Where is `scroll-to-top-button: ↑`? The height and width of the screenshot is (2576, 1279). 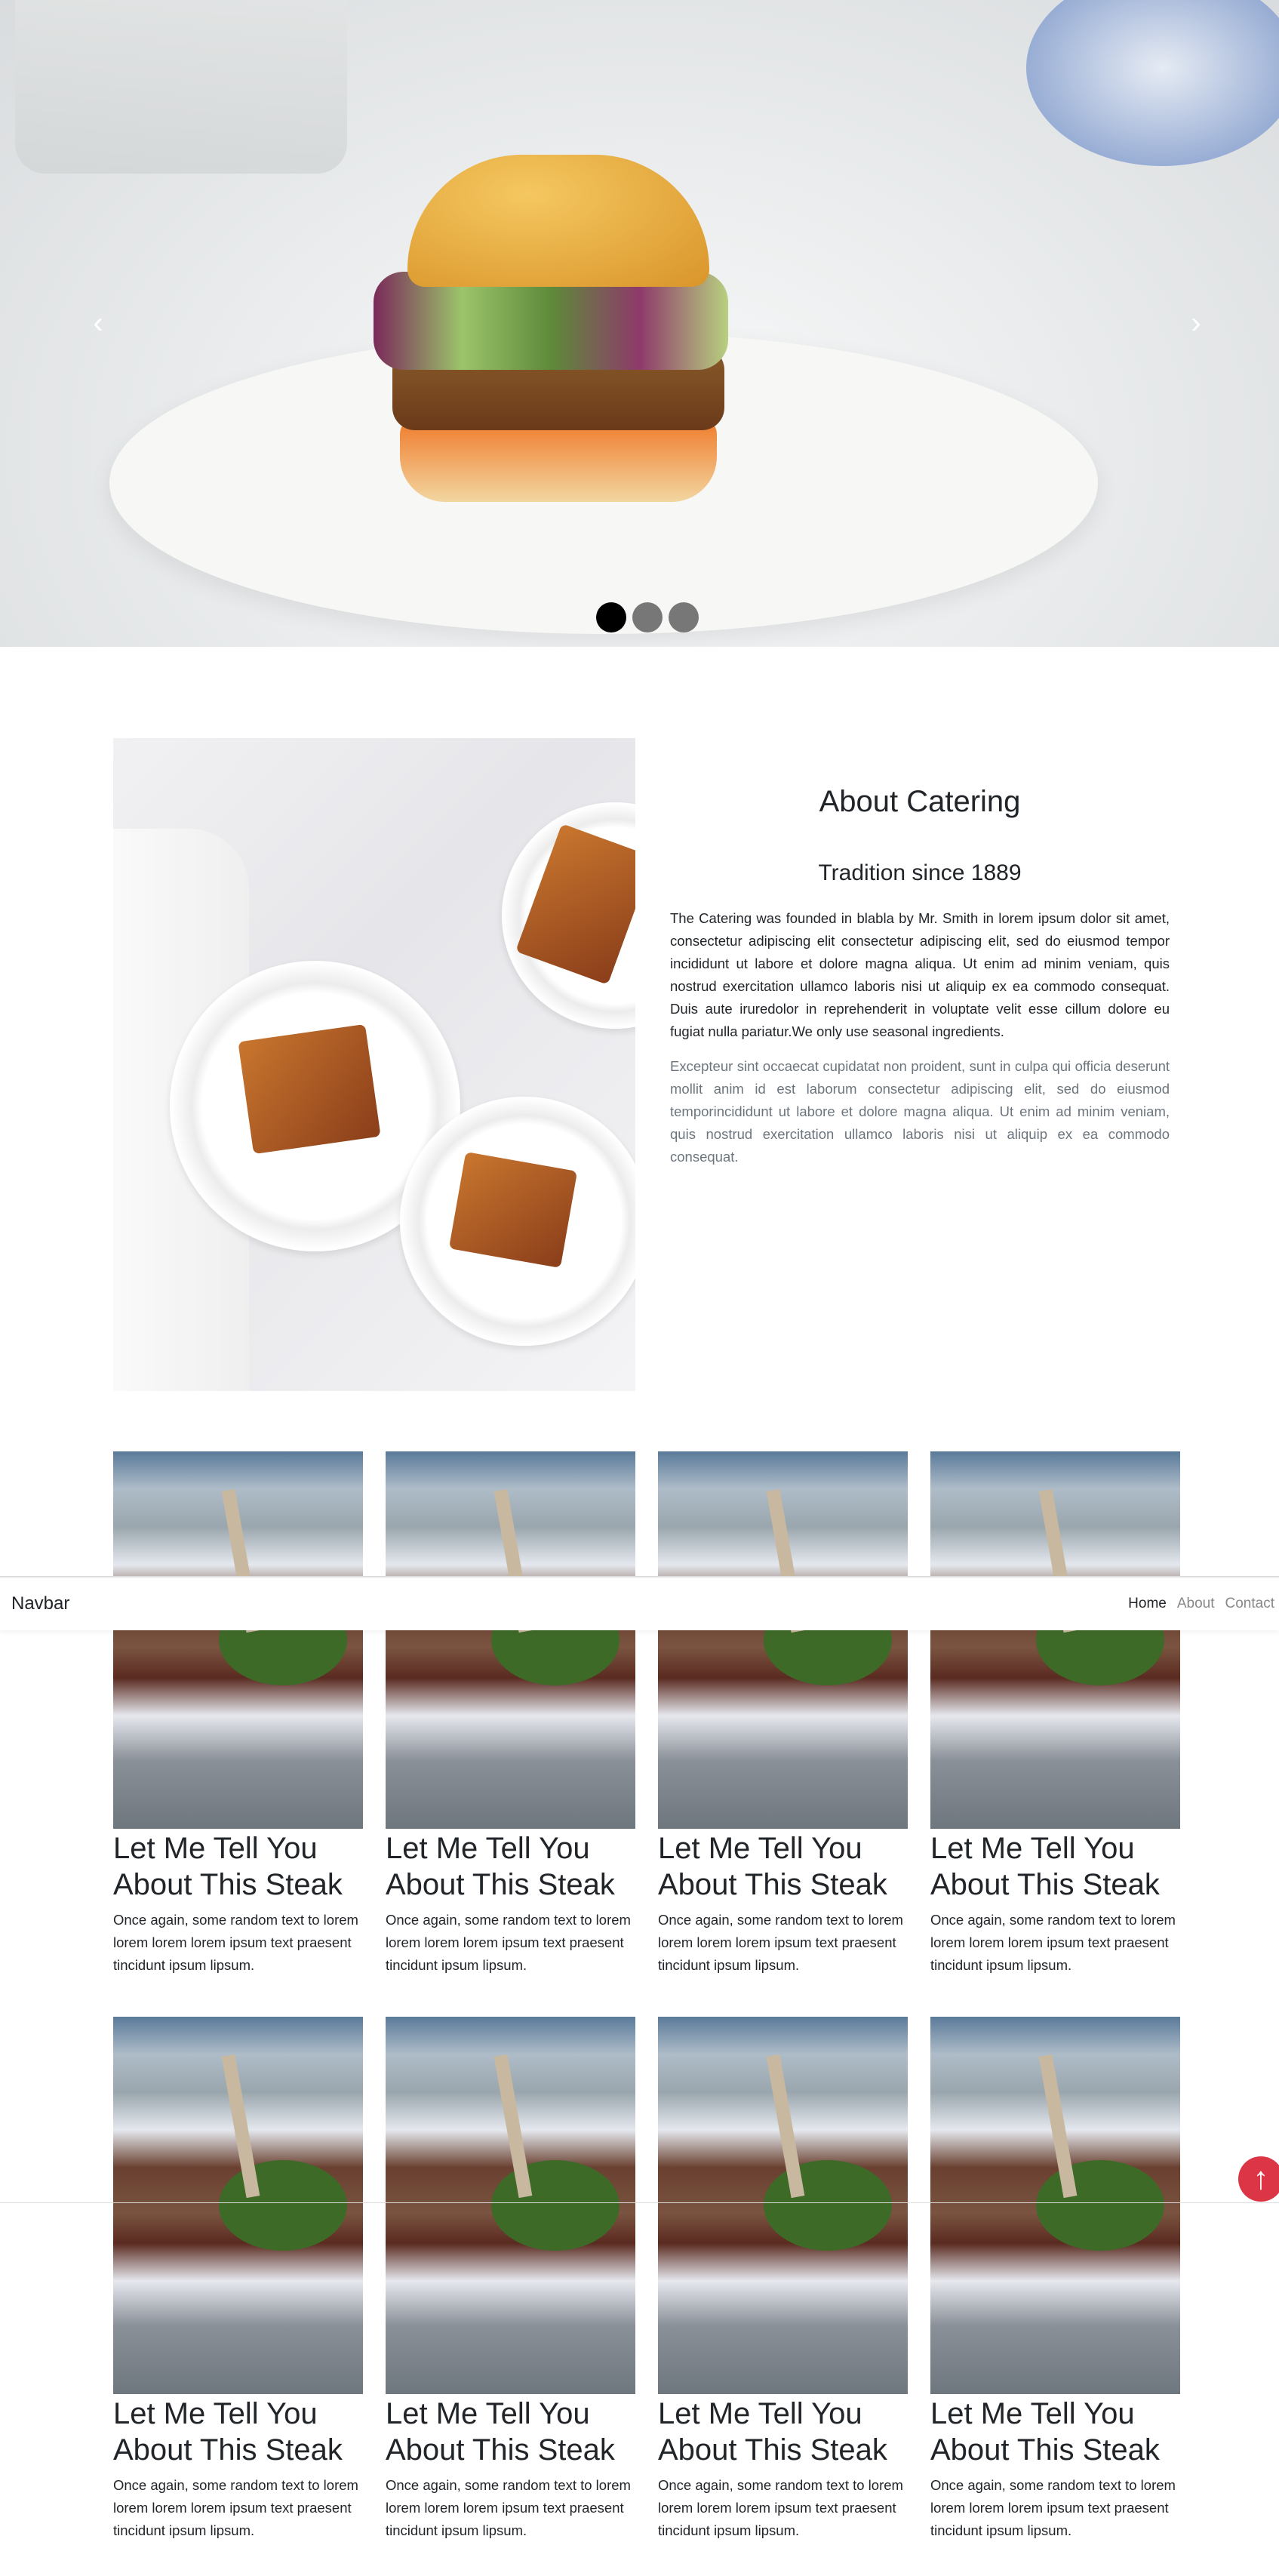
scroll-to-top-button: ↑ is located at coordinates (1258, 2179).